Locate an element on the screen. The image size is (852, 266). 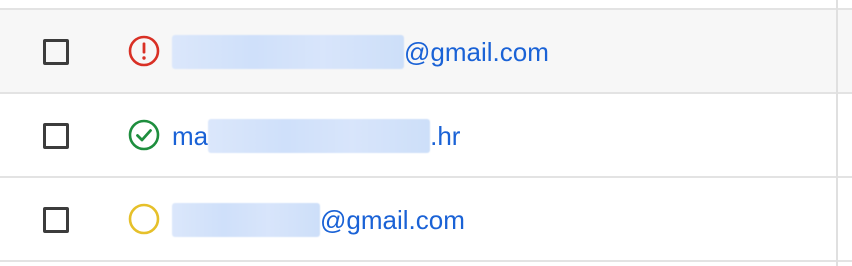
email-link: ma .hr is located at coordinates (316, 136).